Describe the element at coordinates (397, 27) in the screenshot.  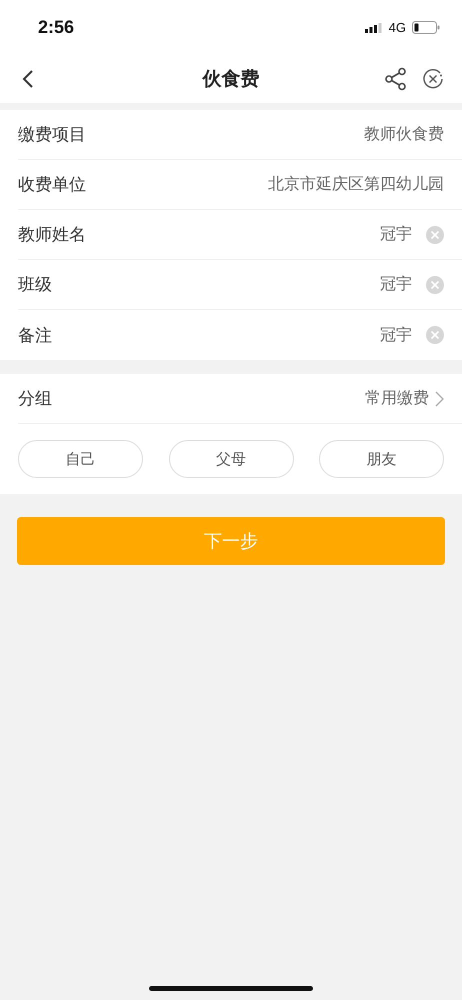
I see `network-label: 4G` at that location.